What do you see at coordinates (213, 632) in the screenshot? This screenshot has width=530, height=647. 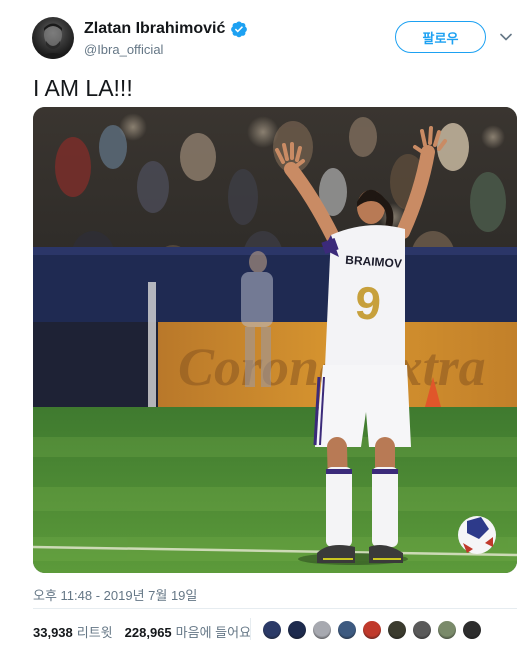 I see `like-label: 마음에 들어요` at bounding box center [213, 632].